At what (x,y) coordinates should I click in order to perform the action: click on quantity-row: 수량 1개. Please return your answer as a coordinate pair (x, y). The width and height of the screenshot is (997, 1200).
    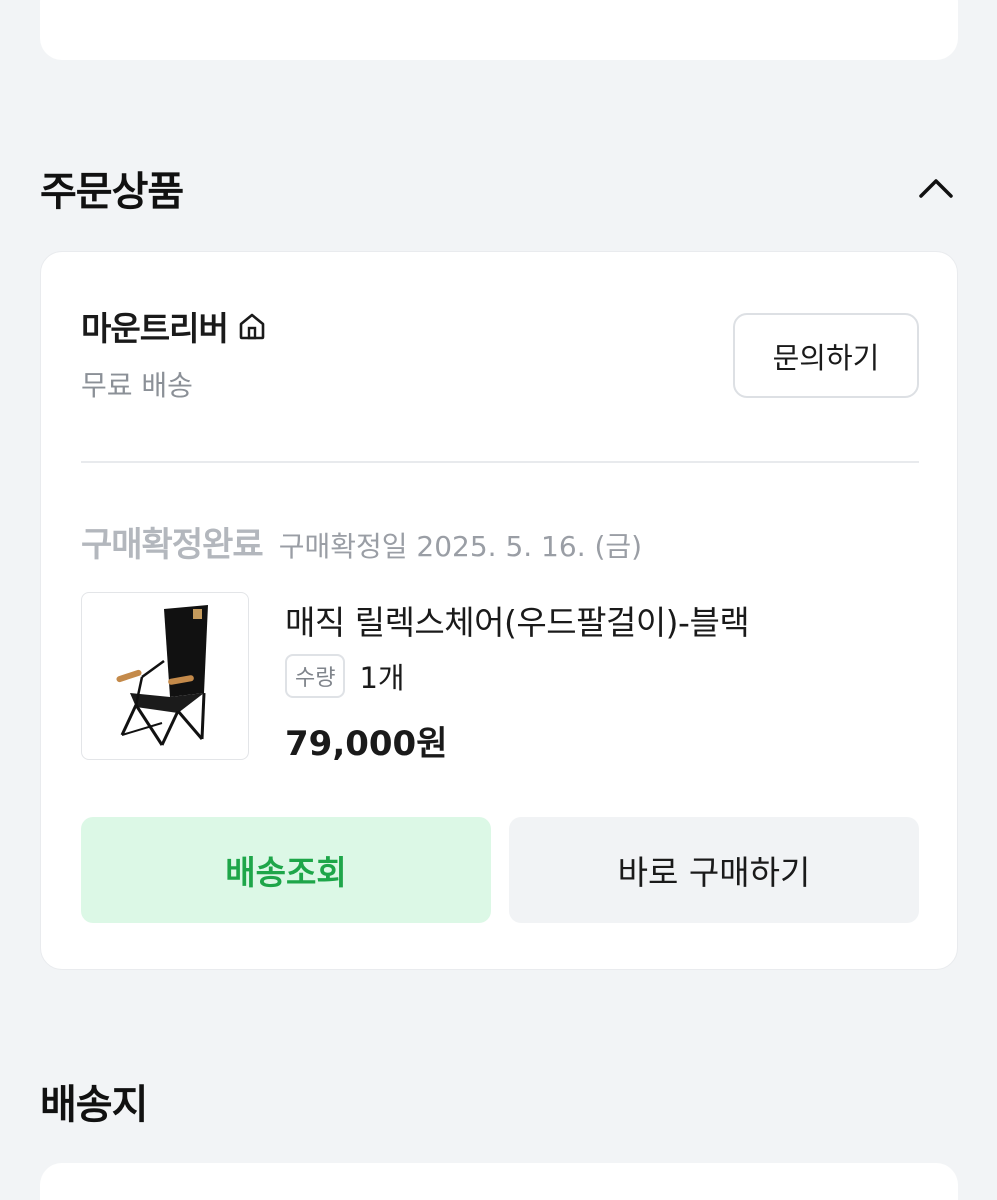
    Looking at the image, I should click on (345, 676).